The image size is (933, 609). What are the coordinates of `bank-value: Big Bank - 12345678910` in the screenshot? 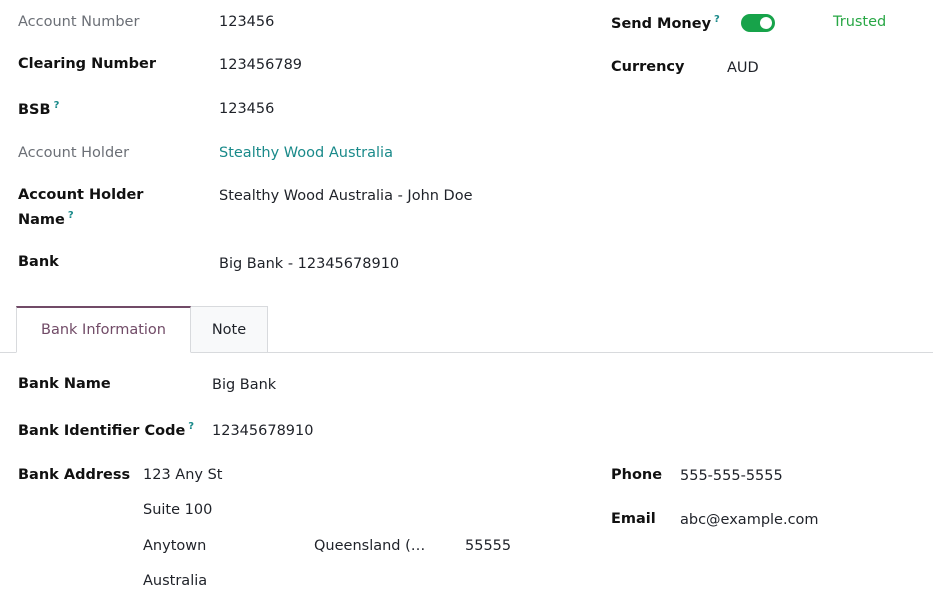 It's located at (309, 264).